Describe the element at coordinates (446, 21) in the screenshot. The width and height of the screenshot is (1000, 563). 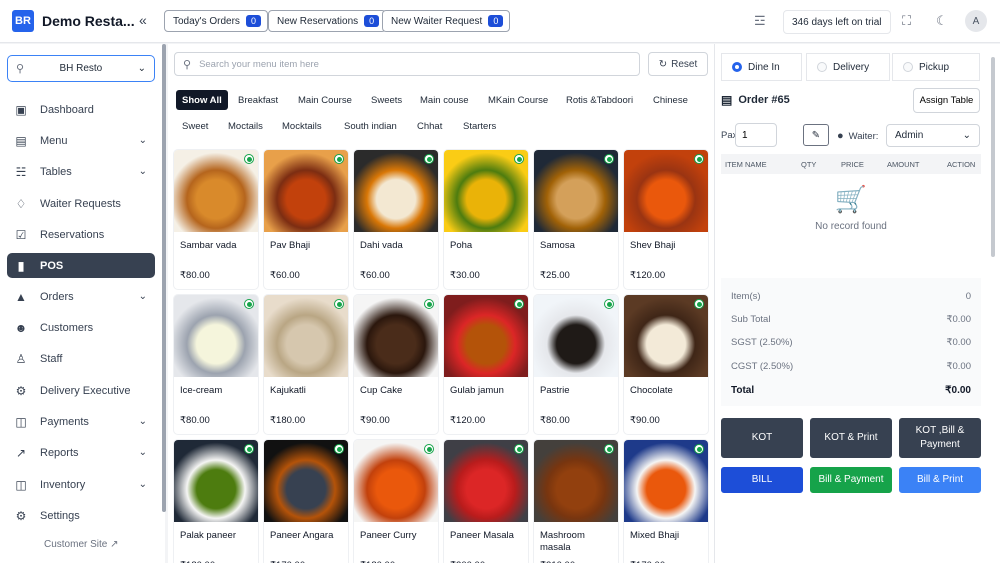
I see `new-waiter-request-button: New Waiter Request 0` at that location.